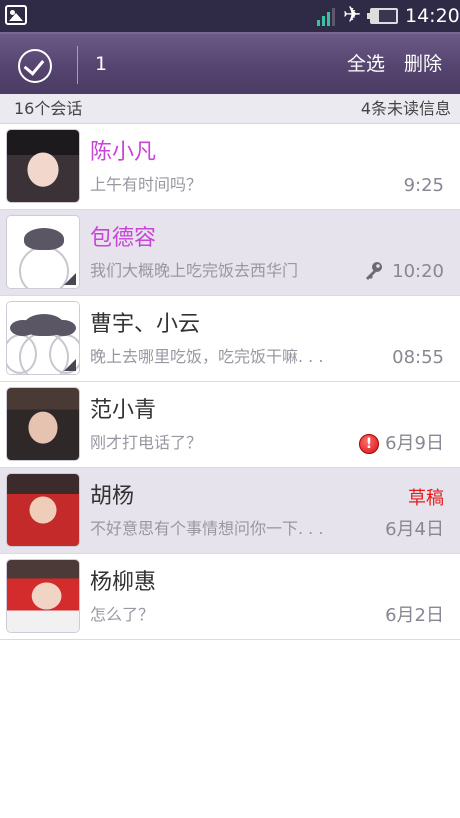 This screenshot has height=818, width=460. What do you see at coordinates (366, 64) in the screenshot?
I see `select-all-button: 全选` at bounding box center [366, 64].